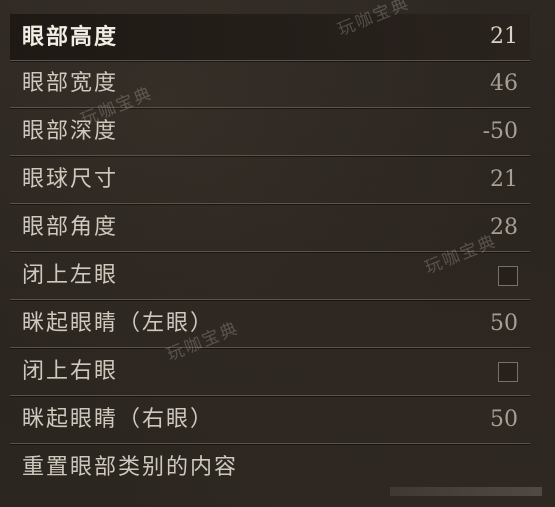 This screenshot has height=507, width=555. Describe the element at coordinates (504, 227) in the screenshot. I see `row-value: 28` at that location.